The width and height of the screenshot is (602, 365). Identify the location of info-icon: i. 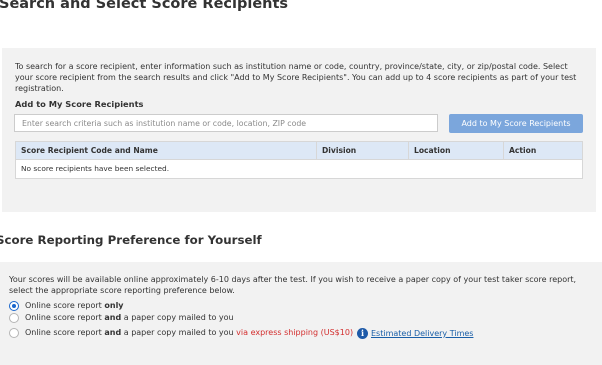
(362, 333).